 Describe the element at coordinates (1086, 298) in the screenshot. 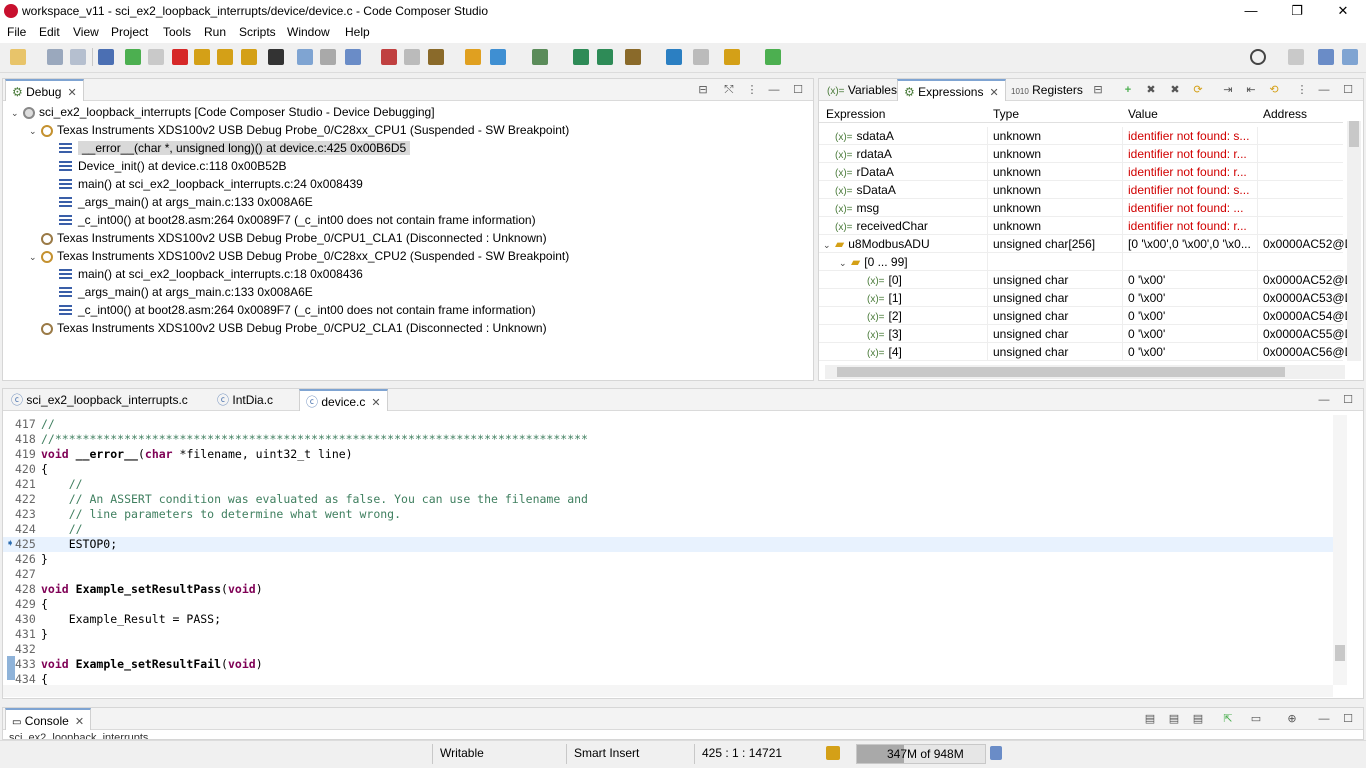

I see `expression-row: (x)= [1] unsigned char 0 '\x00' 0x0000AC53@D` at that location.